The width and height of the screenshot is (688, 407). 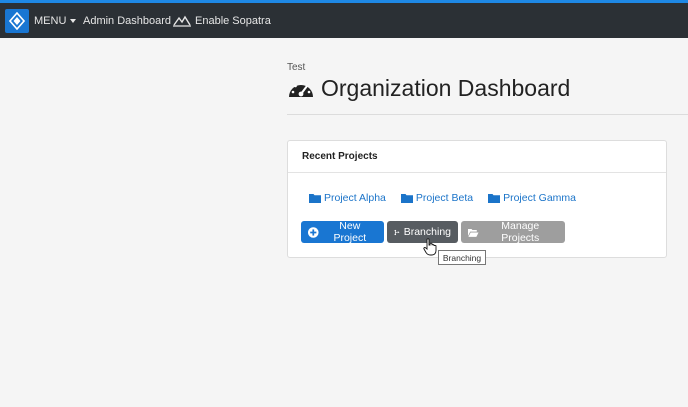 I want to click on manage-projects-label: Manage Projects, so click(x=520, y=232).